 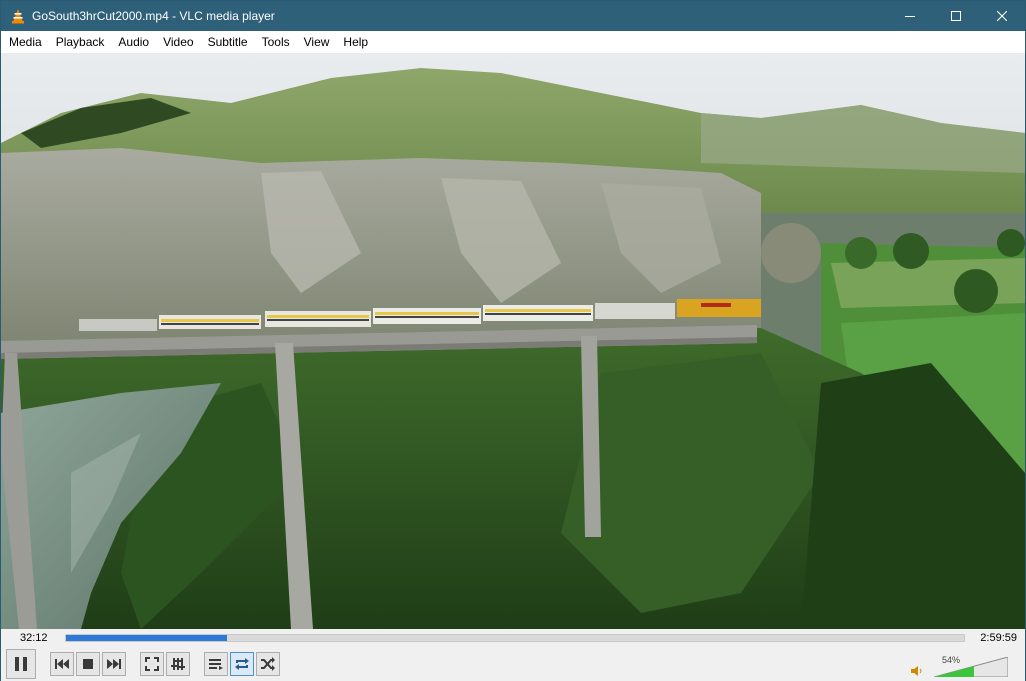 I want to click on menu-audio: Audio, so click(x=133, y=42).